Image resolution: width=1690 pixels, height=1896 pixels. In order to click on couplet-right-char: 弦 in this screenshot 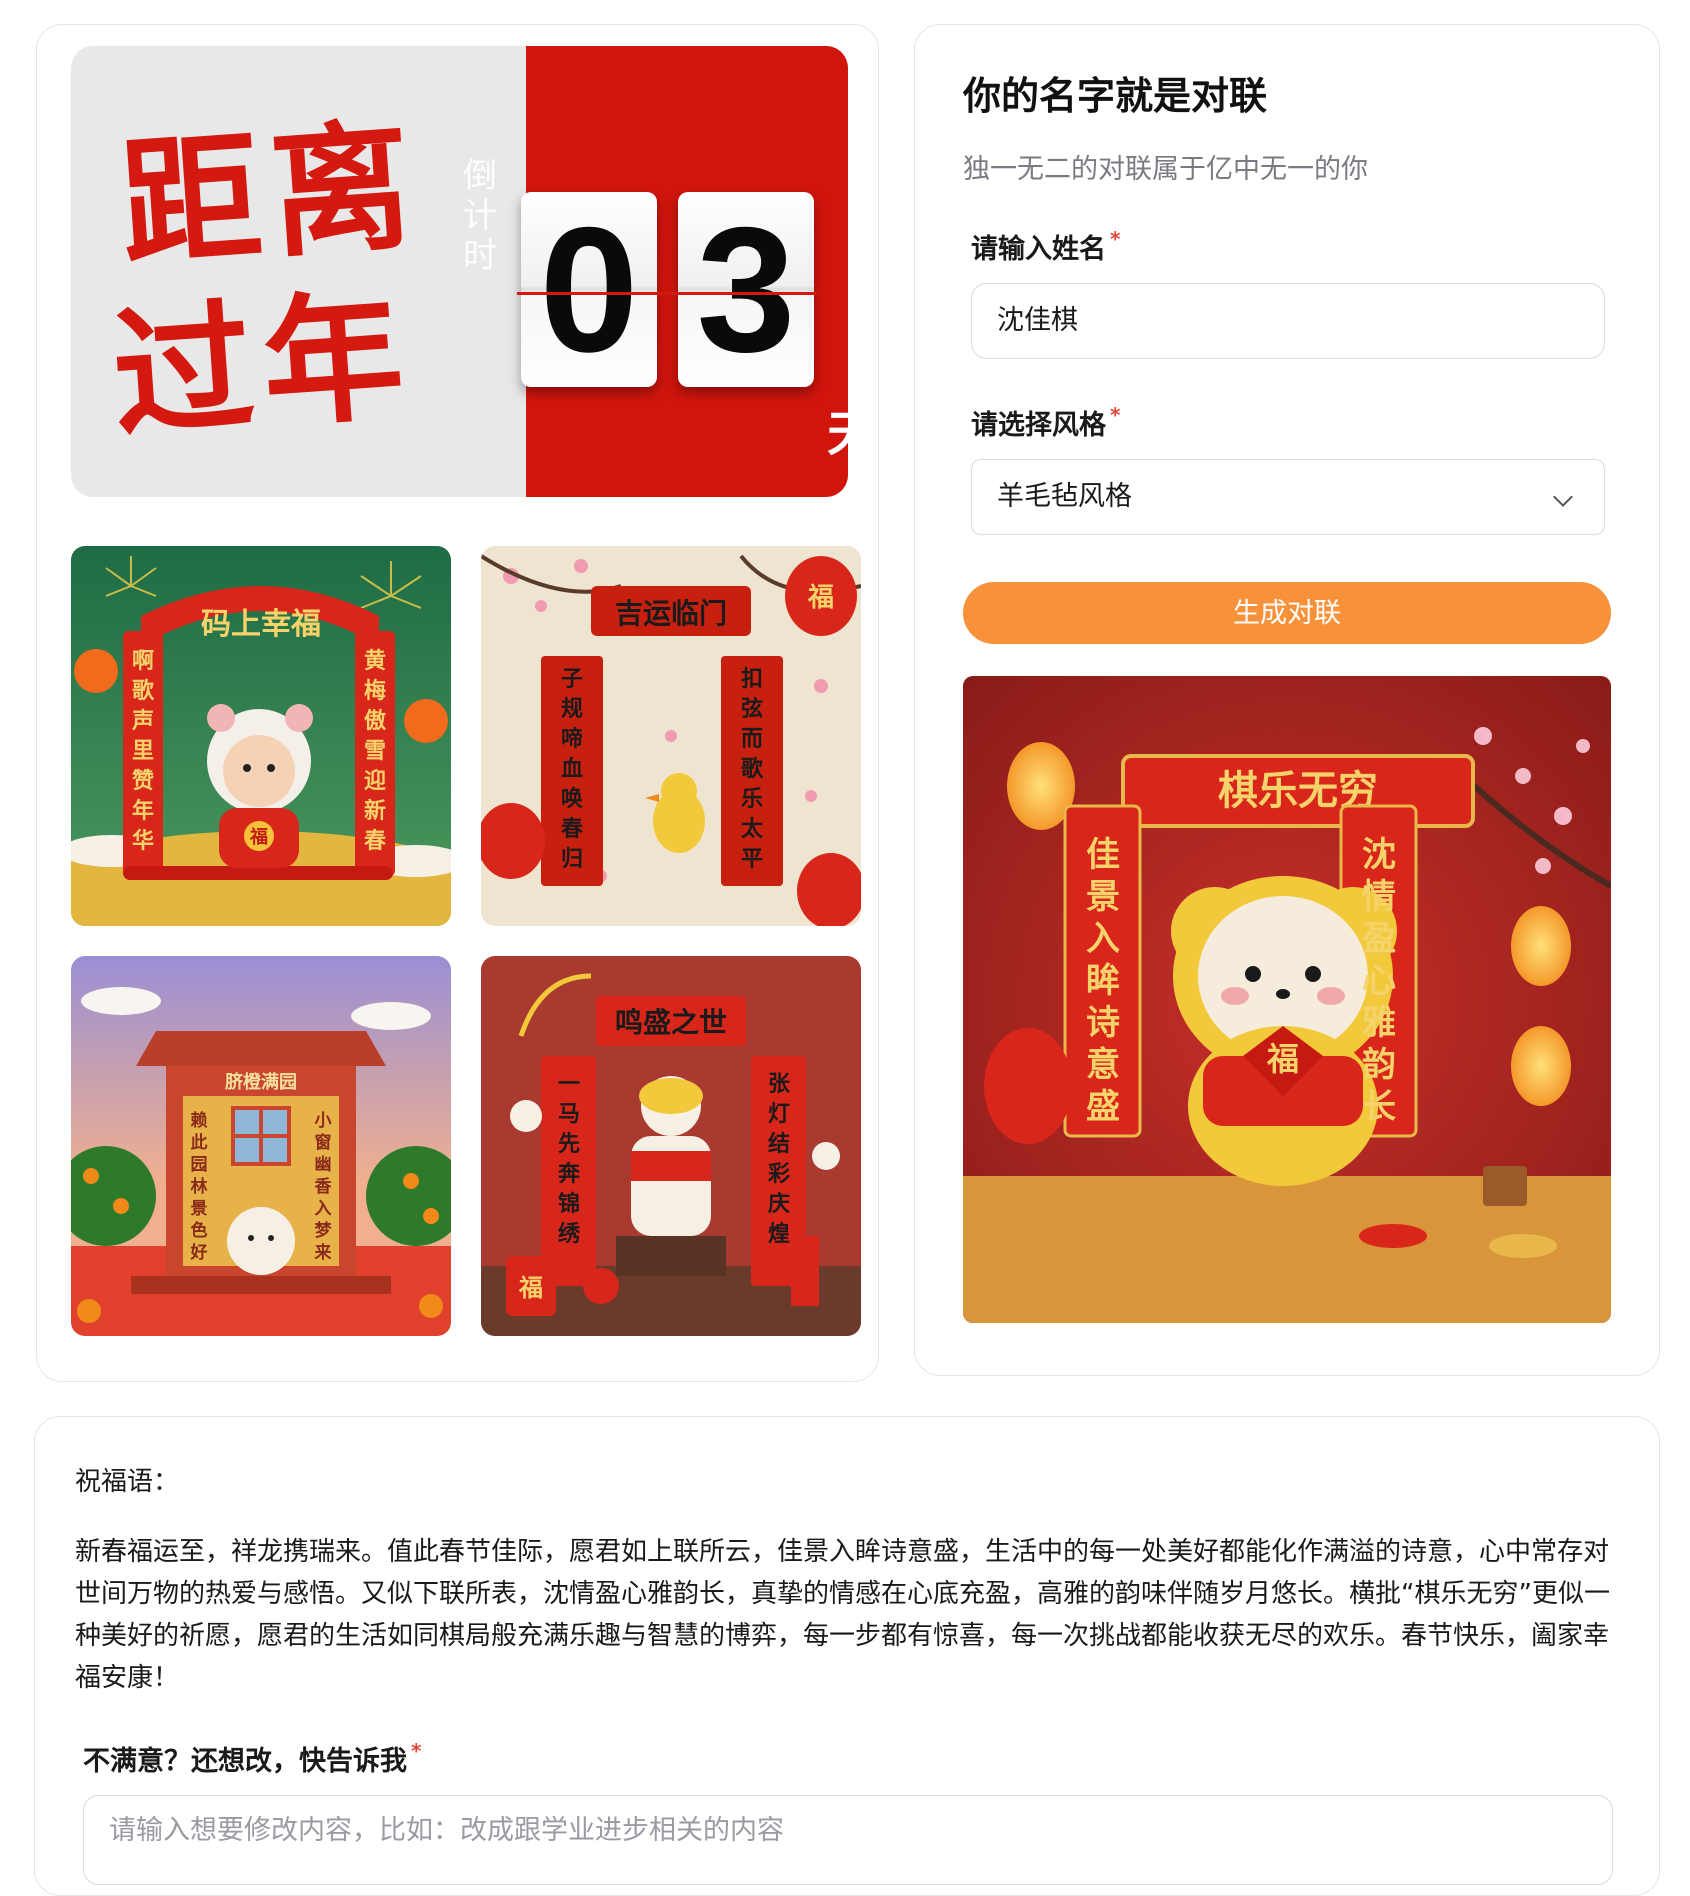, I will do `click(752, 709)`.